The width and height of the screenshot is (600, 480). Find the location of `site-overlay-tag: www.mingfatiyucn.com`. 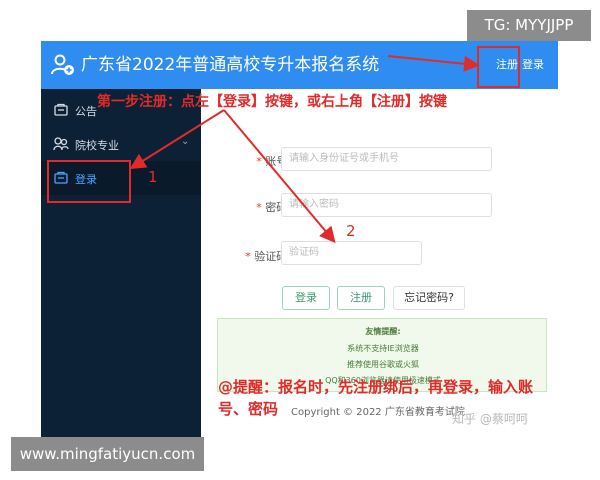

site-overlay-tag: www.mingfatiyucn.com is located at coordinates (107, 454).